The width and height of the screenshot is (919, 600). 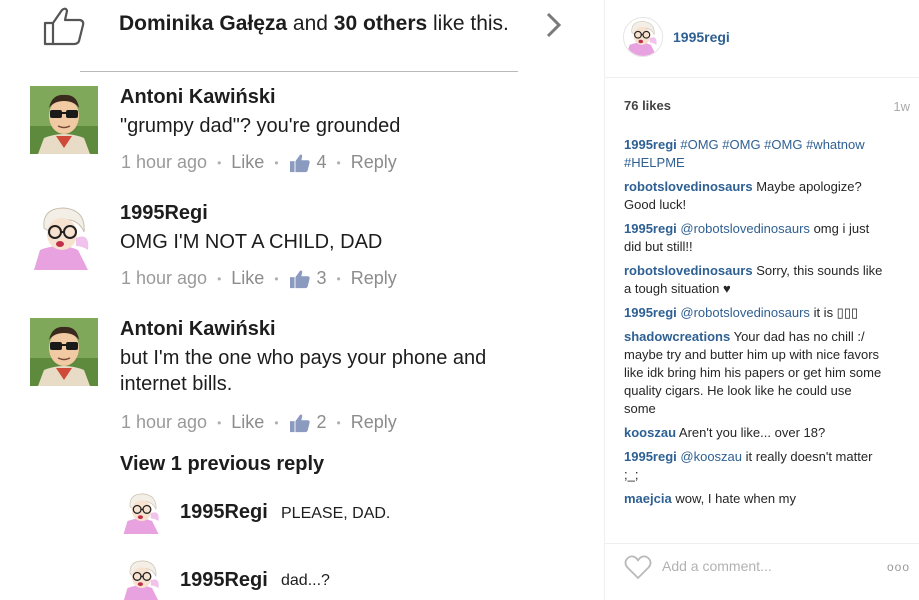 I want to click on likes-others-count: 30 others, so click(x=380, y=23).